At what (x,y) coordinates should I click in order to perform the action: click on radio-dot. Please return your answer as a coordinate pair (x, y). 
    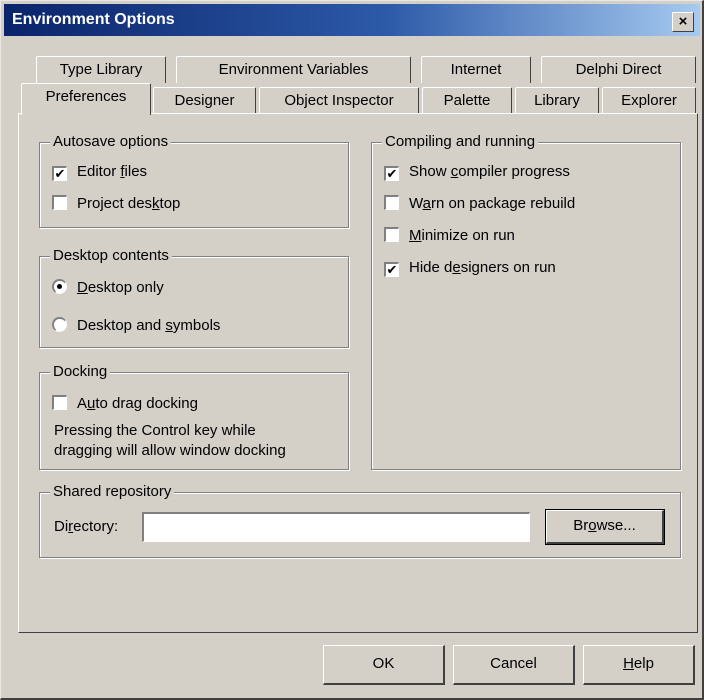
    Looking at the image, I should click on (59, 286).